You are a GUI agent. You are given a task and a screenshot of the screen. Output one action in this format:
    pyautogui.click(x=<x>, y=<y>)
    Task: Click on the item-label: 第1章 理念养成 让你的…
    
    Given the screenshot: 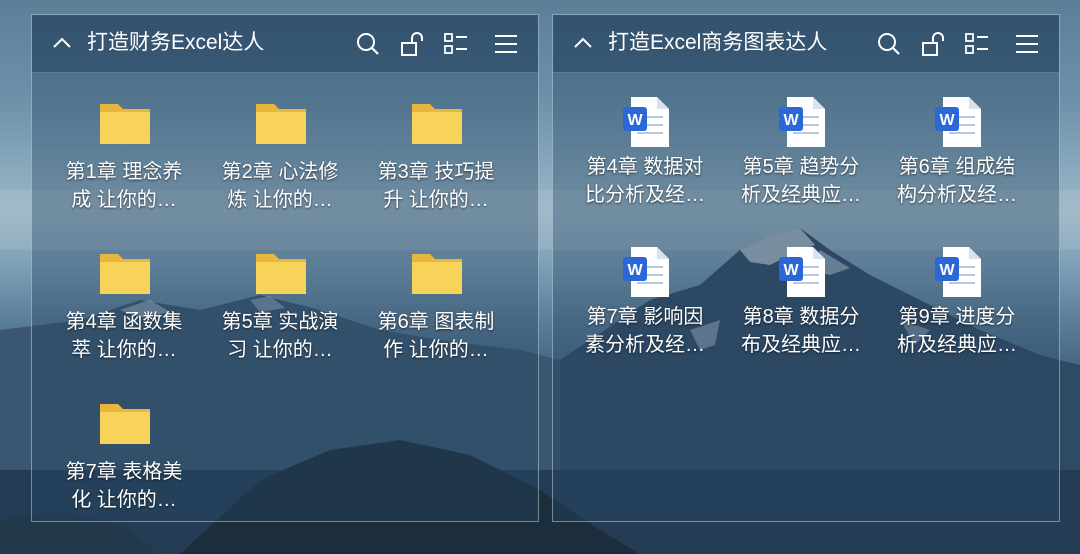 What is the action you would take?
    pyautogui.click(x=124, y=186)
    